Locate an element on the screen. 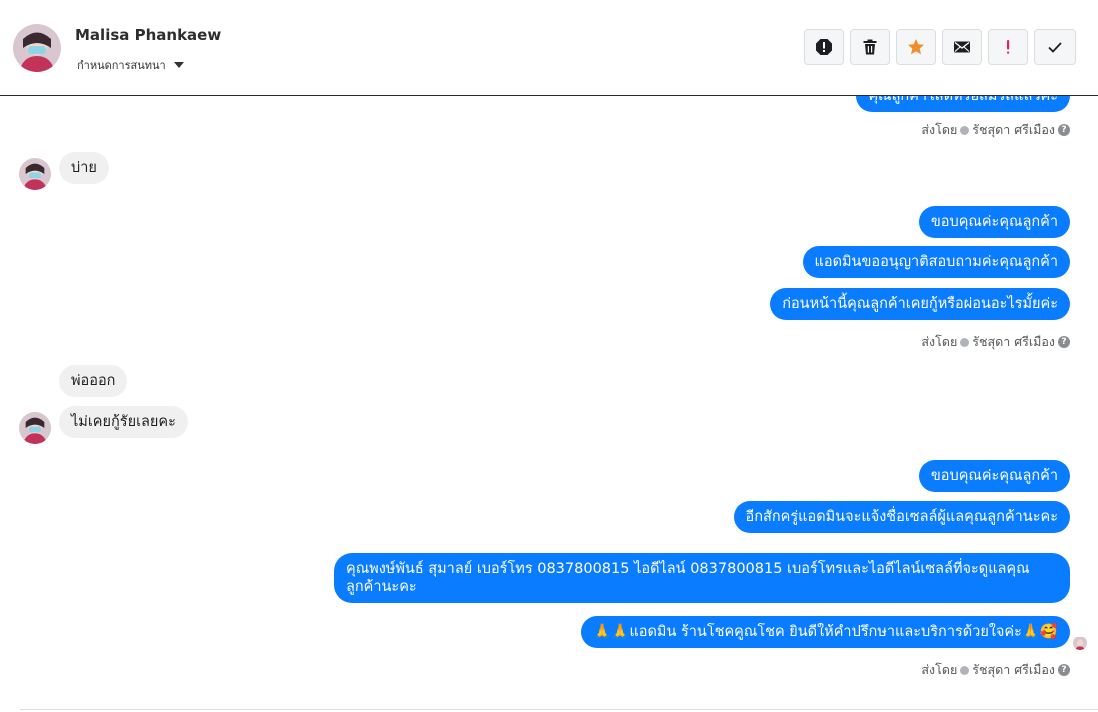 This screenshot has height=712, width=1098. outgoing-message: แอดมินขออนุญาติสอบถามค่ะคุณลูกค้า is located at coordinates (936, 262).